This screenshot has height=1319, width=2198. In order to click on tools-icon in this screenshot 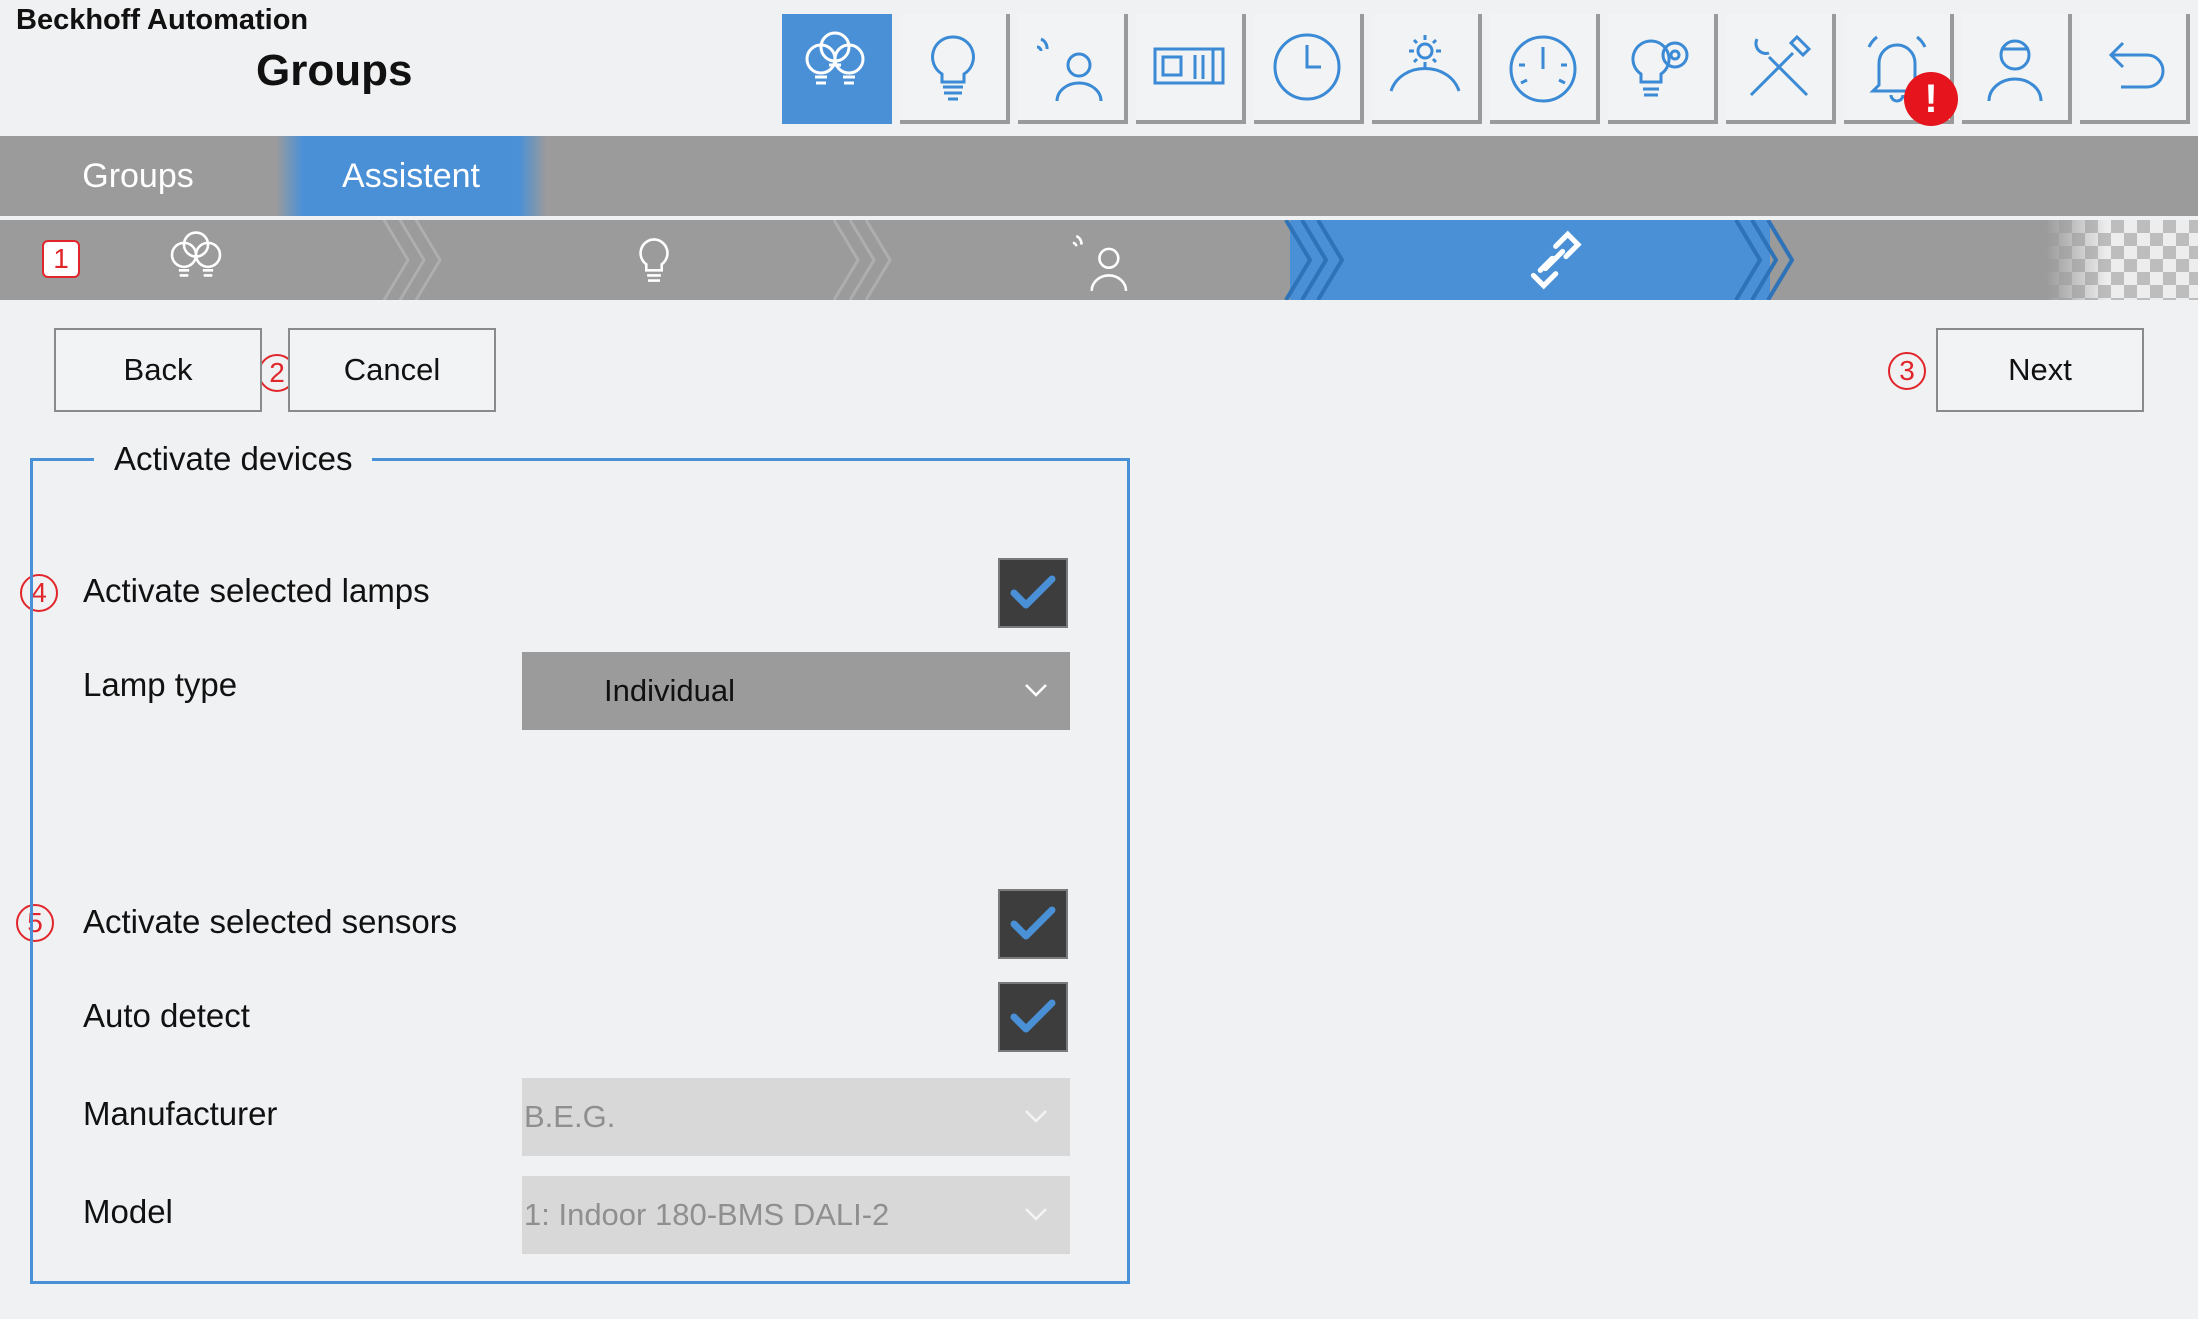, I will do `click(1780, 65)`.